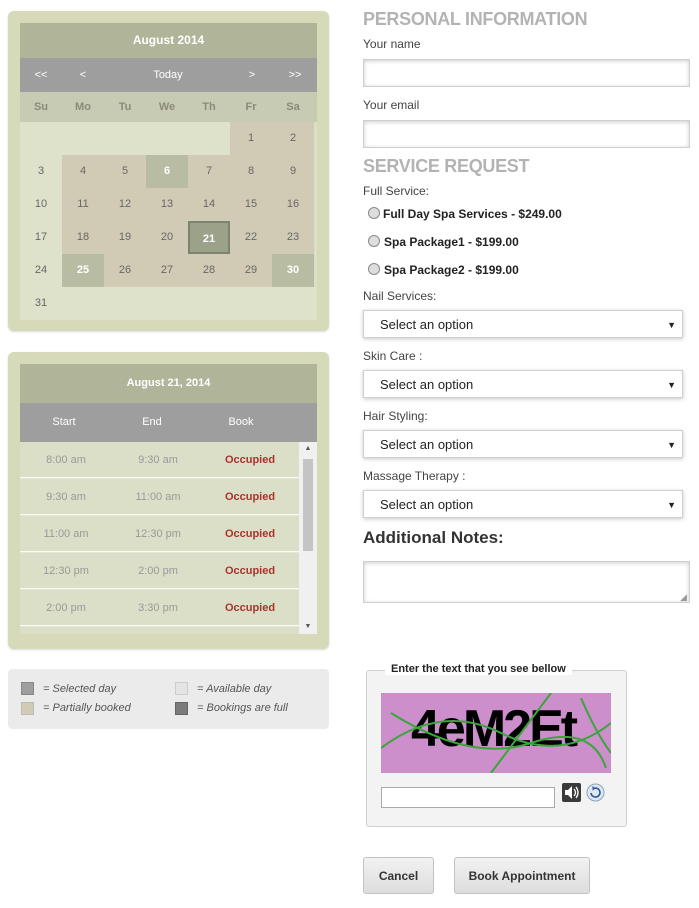 The image size is (699, 908). I want to click on calendar-day-31: 31, so click(41, 303).